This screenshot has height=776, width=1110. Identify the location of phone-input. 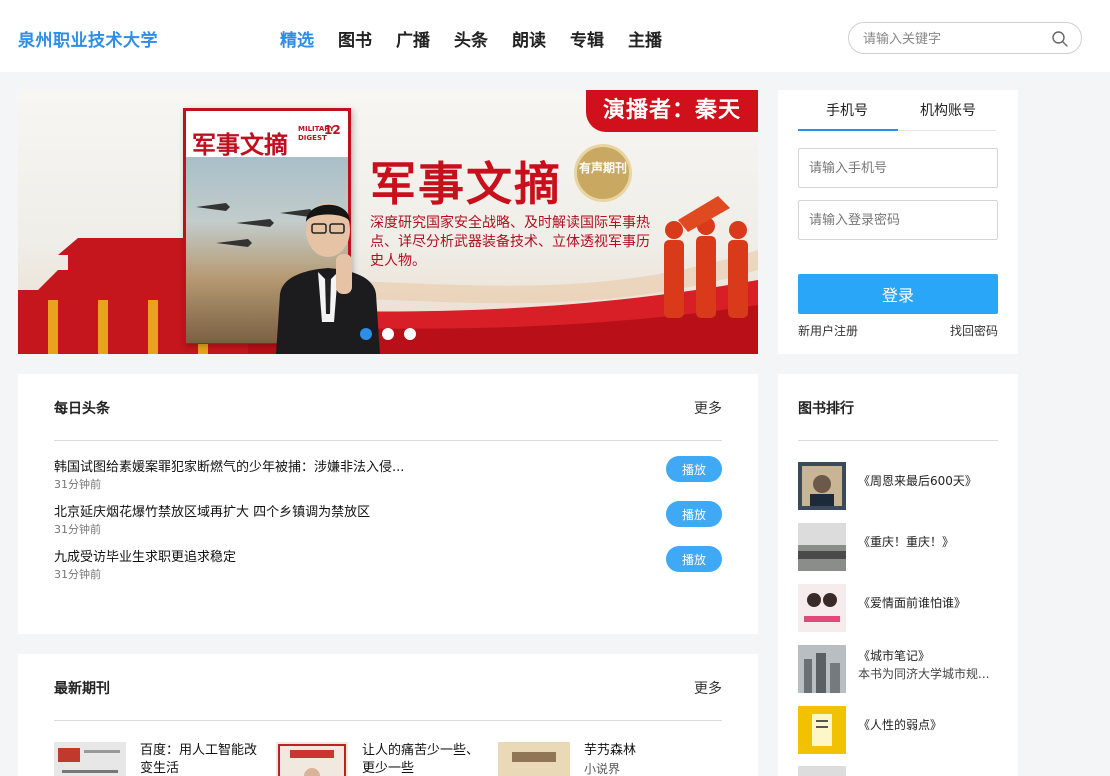
(898, 168).